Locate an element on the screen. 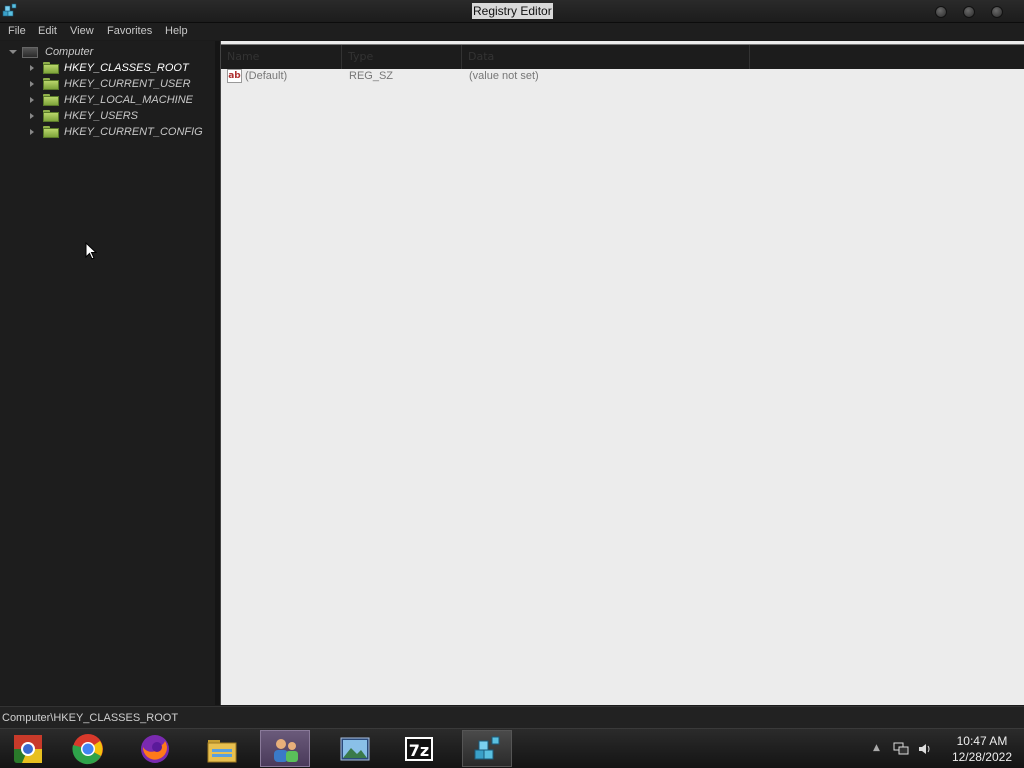 The width and height of the screenshot is (1024, 768). taskbar-7zip: 7z is located at coordinates (419, 748).